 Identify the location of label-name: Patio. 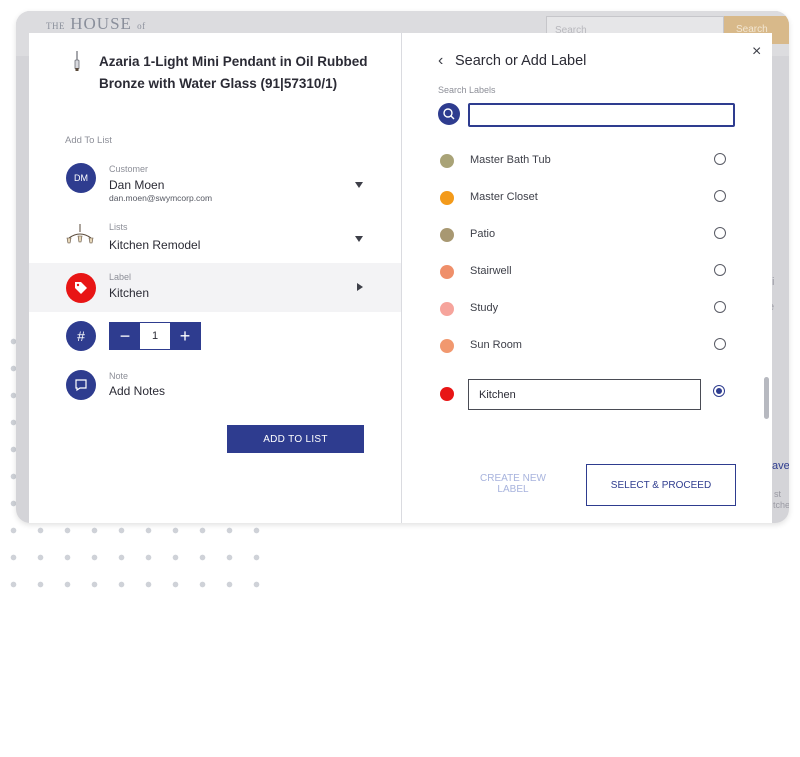
(483, 234).